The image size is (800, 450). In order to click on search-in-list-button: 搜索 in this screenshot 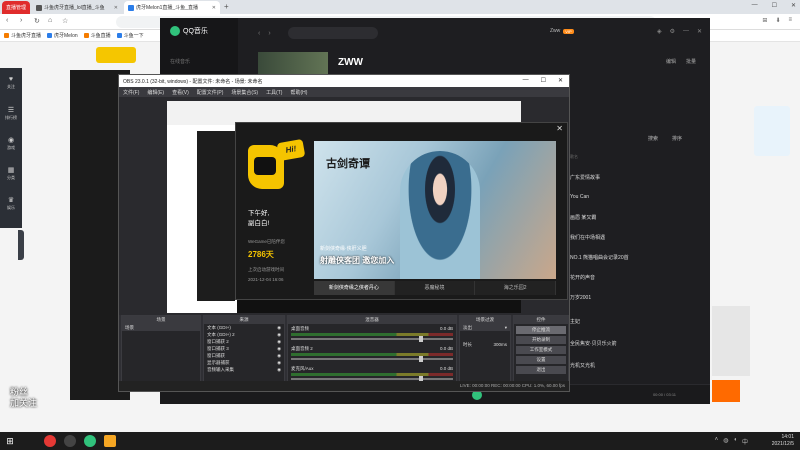, I will do `click(653, 138)`.